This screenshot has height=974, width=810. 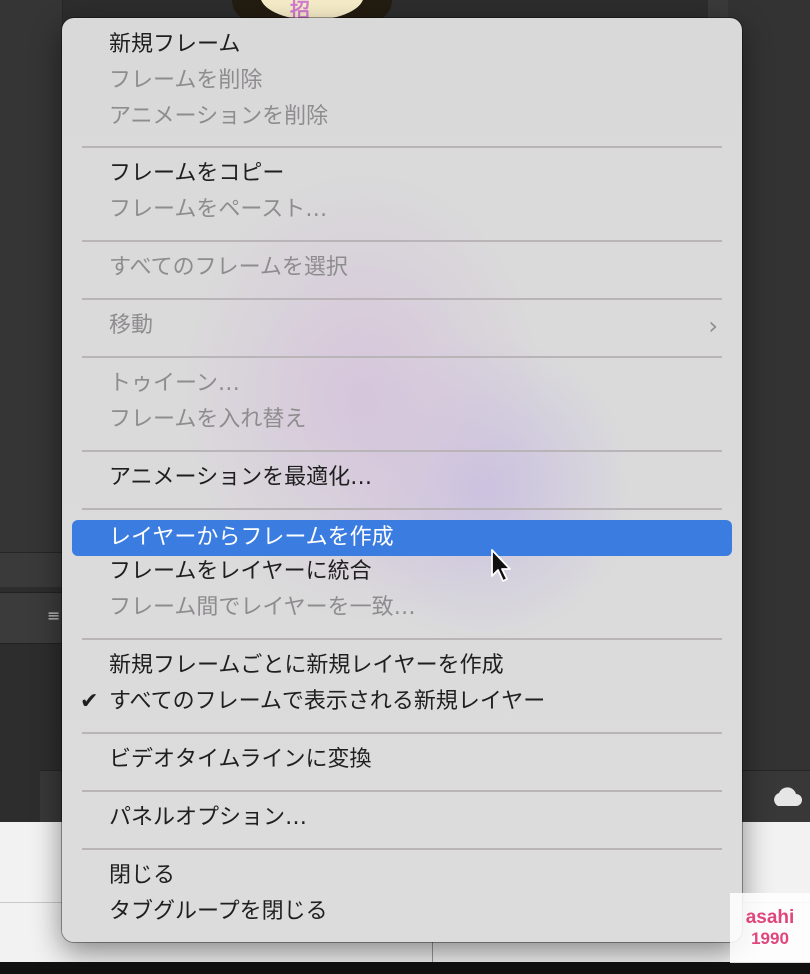 I want to click on menu-item-label: 新規フレーム, so click(x=175, y=44).